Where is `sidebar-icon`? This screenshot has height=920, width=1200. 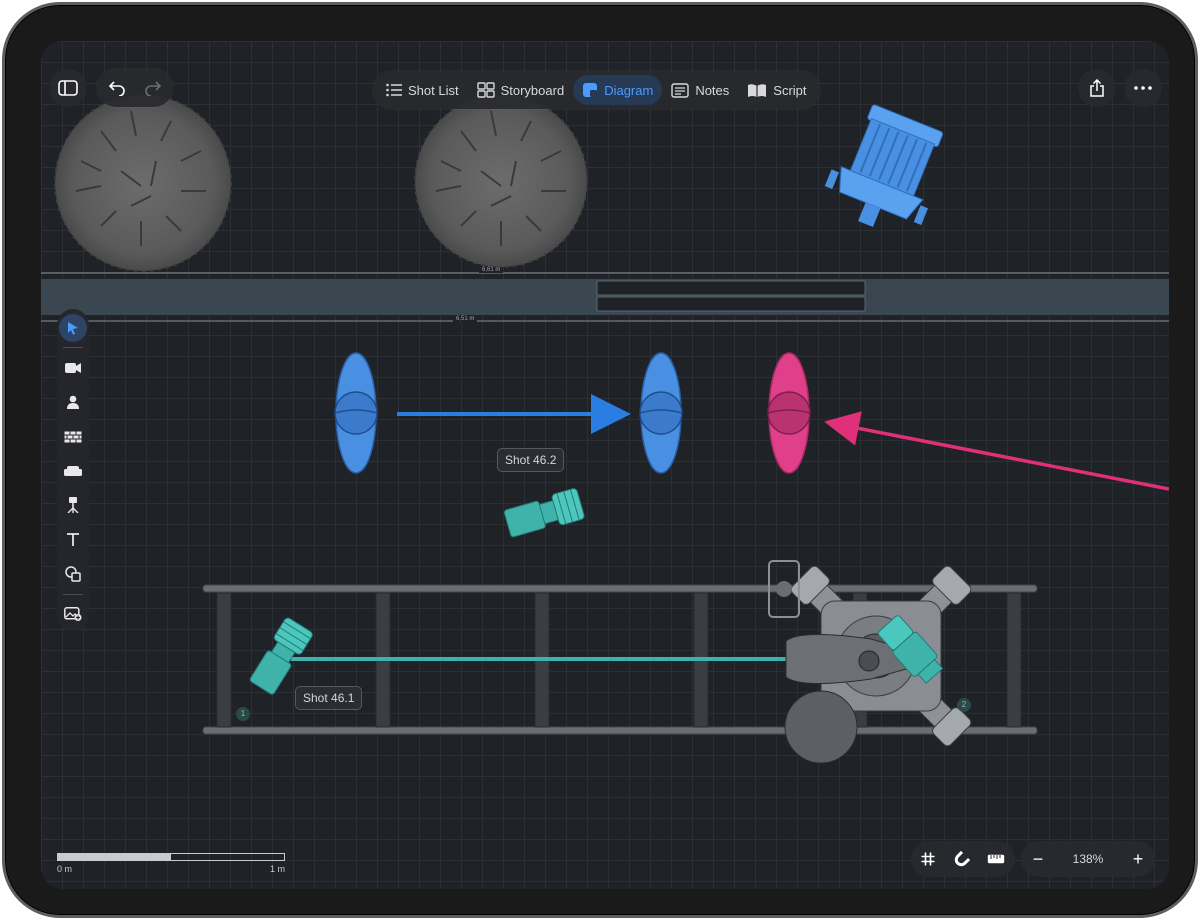
sidebar-icon is located at coordinates (68, 88).